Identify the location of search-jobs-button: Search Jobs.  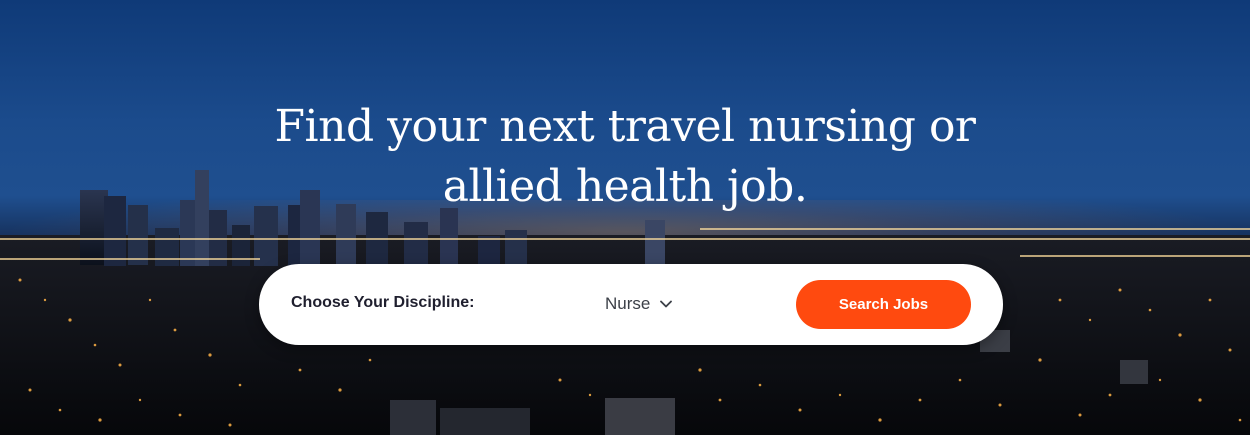
(883, 304).